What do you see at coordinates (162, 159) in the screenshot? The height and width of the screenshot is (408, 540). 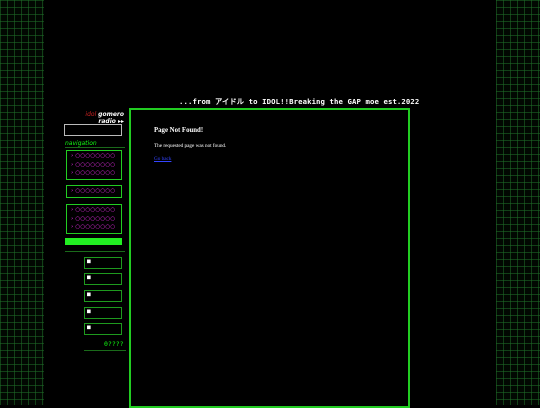 I see `back-link: Go back` at bounding box center [162, 159].